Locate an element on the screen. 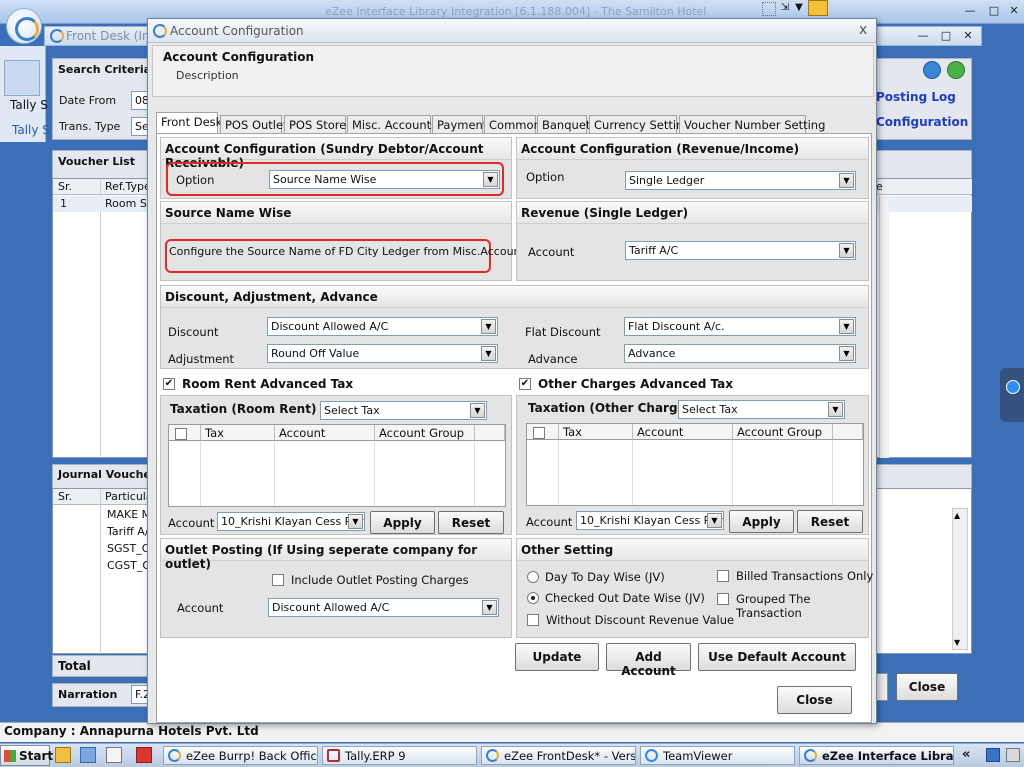 The width and height of the screenshot is (1024, 767). include-outlet-checkbox is located at coordinates (278, 580).